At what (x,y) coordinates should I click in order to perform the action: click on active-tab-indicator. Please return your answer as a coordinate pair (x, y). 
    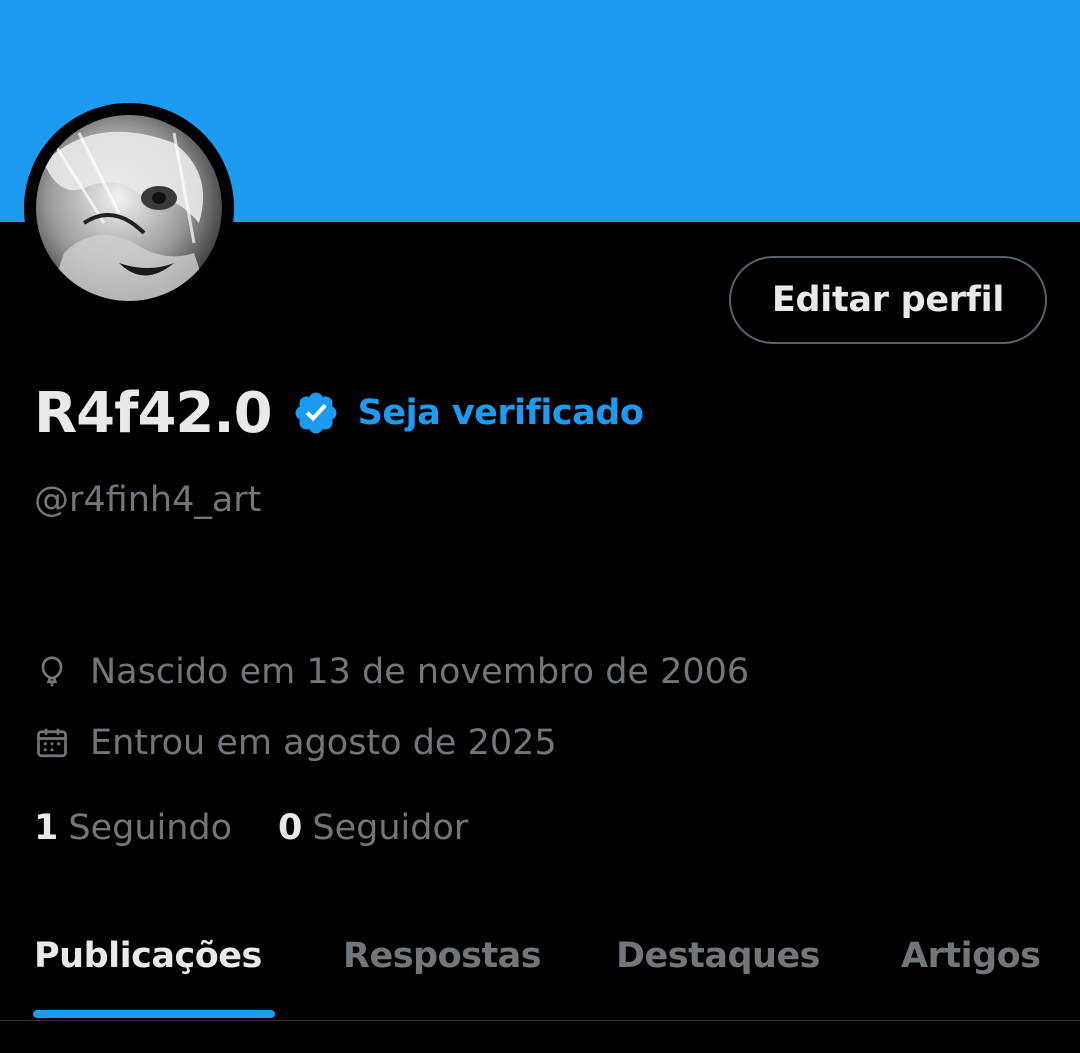
    Looking at the image, I should click on (154, 1014).